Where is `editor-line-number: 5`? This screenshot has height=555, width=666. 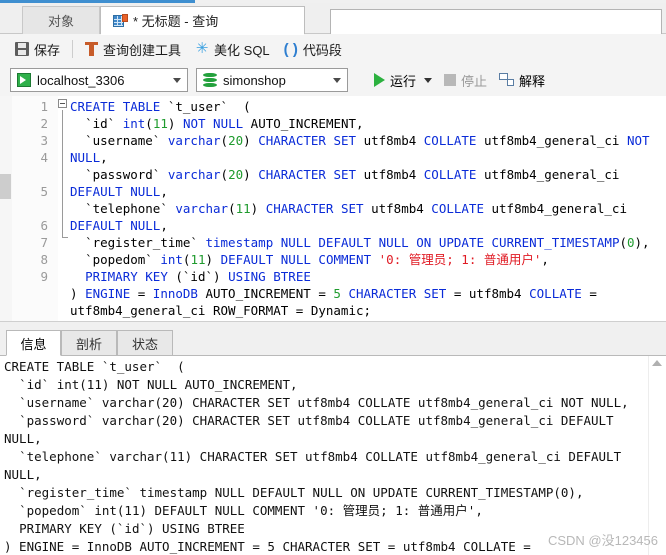 editor-line-number: 5 is located at coordinates (44, 191).